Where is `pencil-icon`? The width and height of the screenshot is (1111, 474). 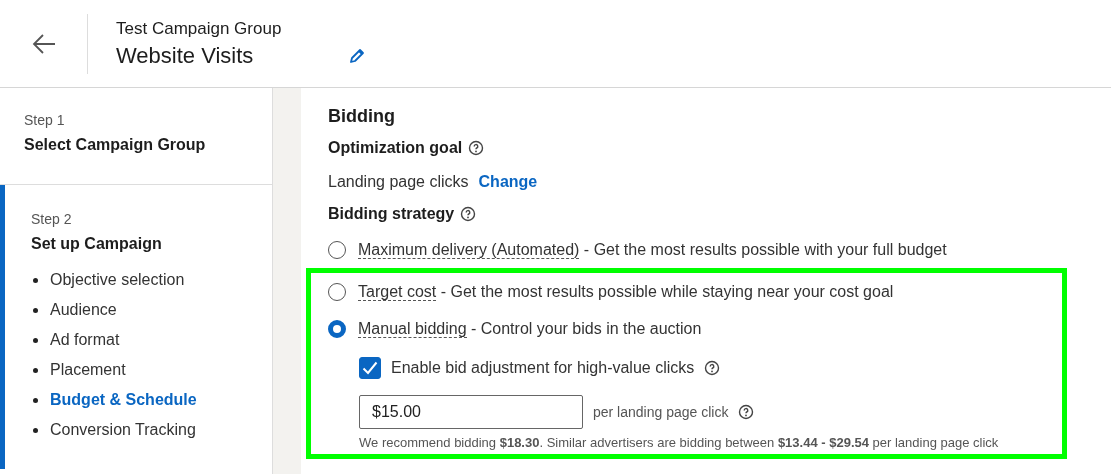
pencil-icon is located at coordinates (357, 55).